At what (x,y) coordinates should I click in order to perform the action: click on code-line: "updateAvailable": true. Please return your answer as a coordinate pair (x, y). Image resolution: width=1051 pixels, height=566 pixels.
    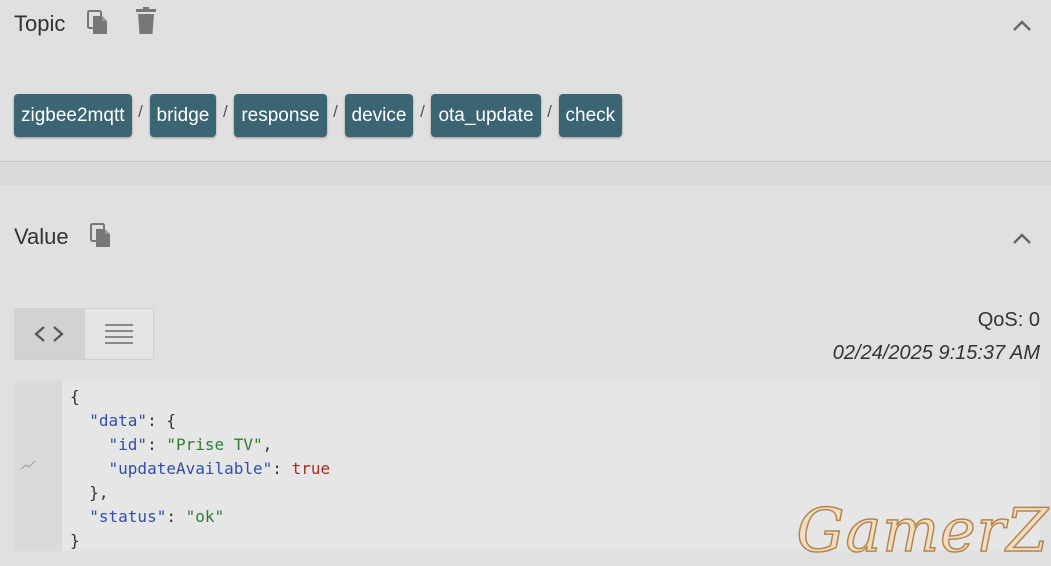
    Looking at the image, I should click on (219, 468).